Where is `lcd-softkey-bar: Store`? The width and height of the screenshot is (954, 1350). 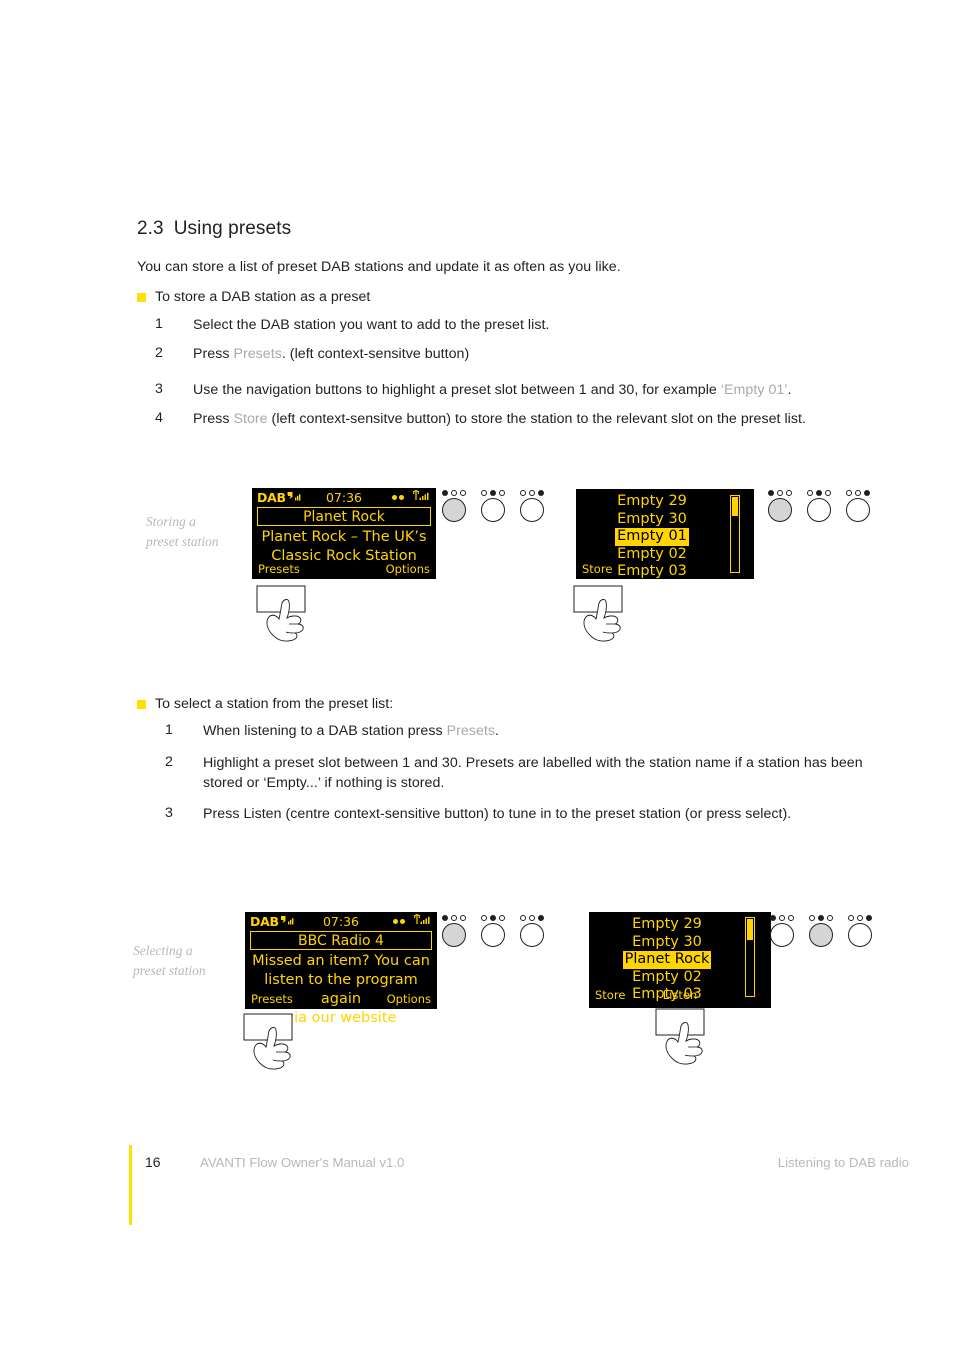
lcd-softkey-bar: Store is located at coordinates (665, 569).